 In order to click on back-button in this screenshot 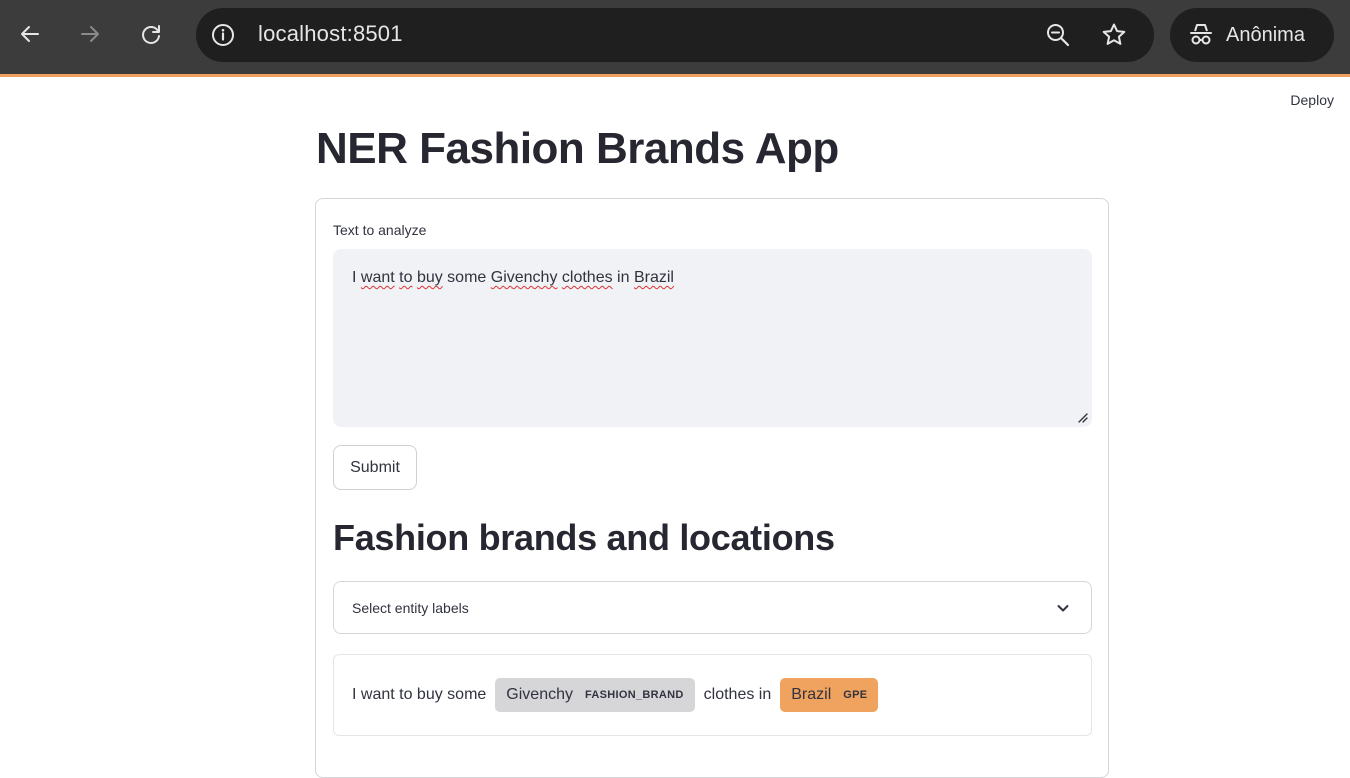, I will do `click(30, 34)`.